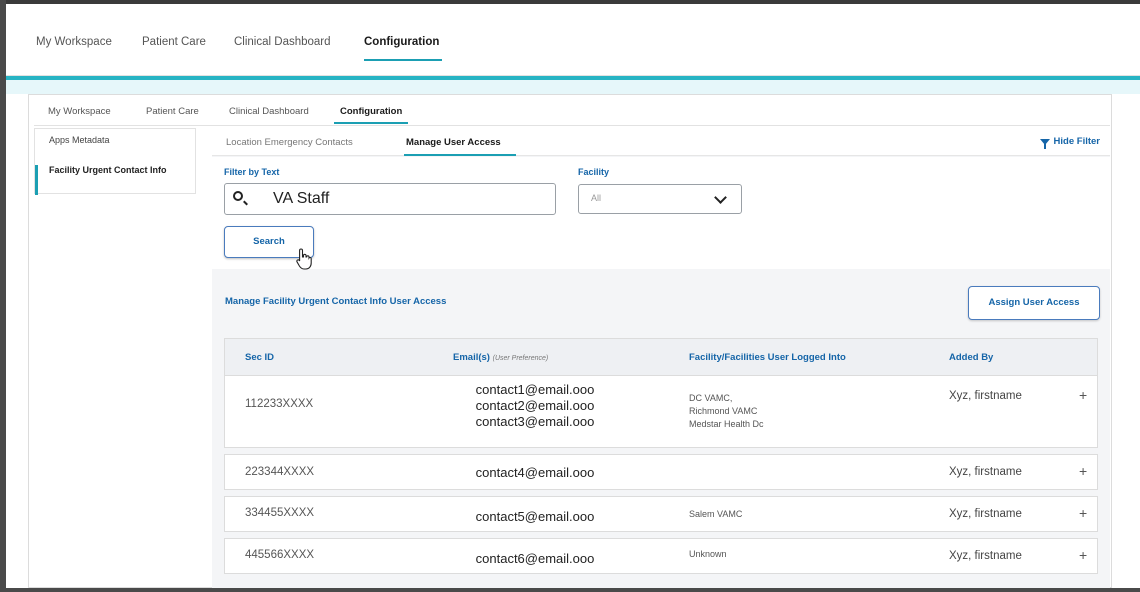  Describe the element at coordinates (520, 358) in the screenshot. I see `email-header-note: (User Preference)` at that location.